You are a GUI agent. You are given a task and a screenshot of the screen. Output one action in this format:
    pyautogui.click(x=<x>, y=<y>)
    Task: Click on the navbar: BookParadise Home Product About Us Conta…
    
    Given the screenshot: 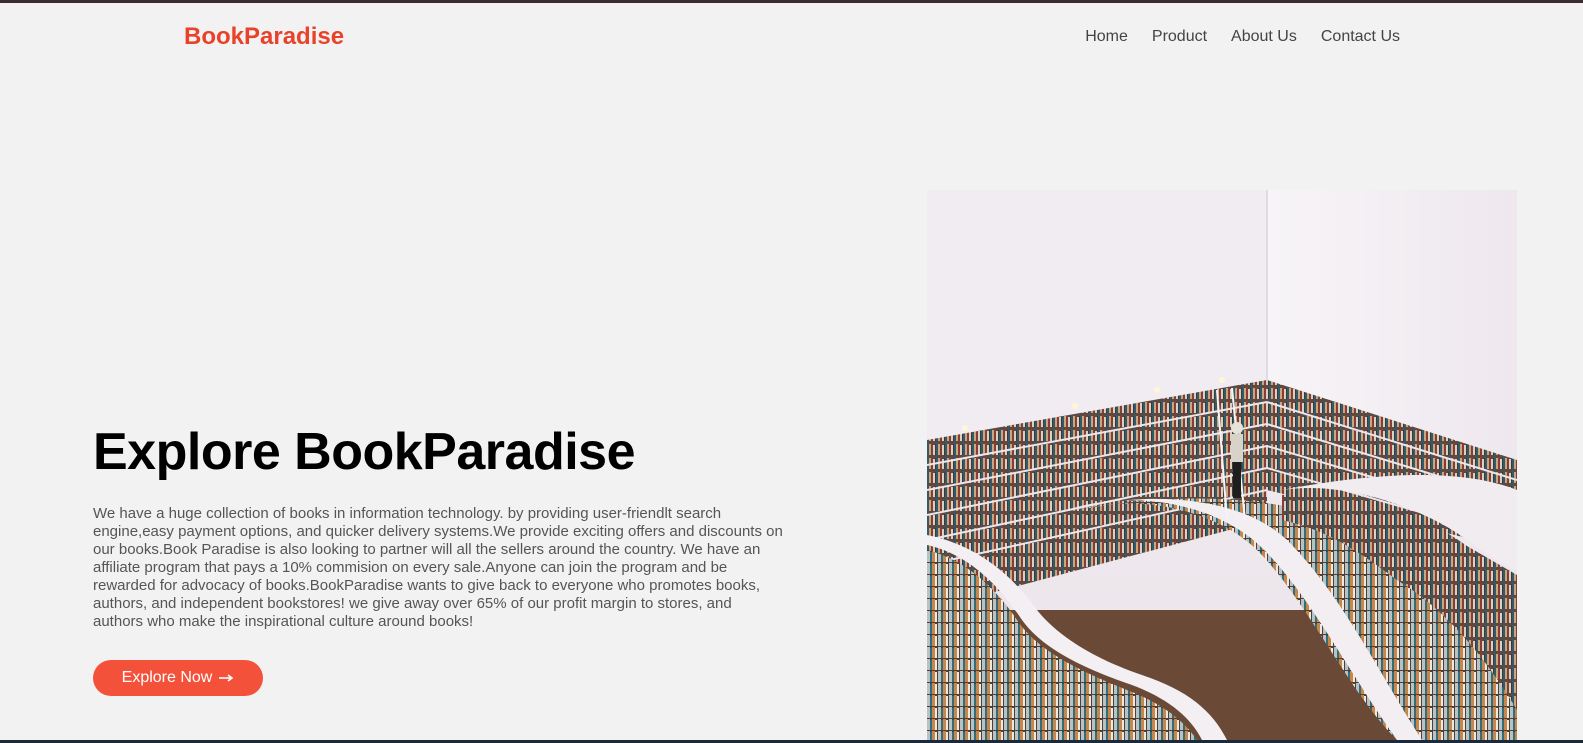 What is the action you would take?
    pyautogui.click(x=791, y=36)
    